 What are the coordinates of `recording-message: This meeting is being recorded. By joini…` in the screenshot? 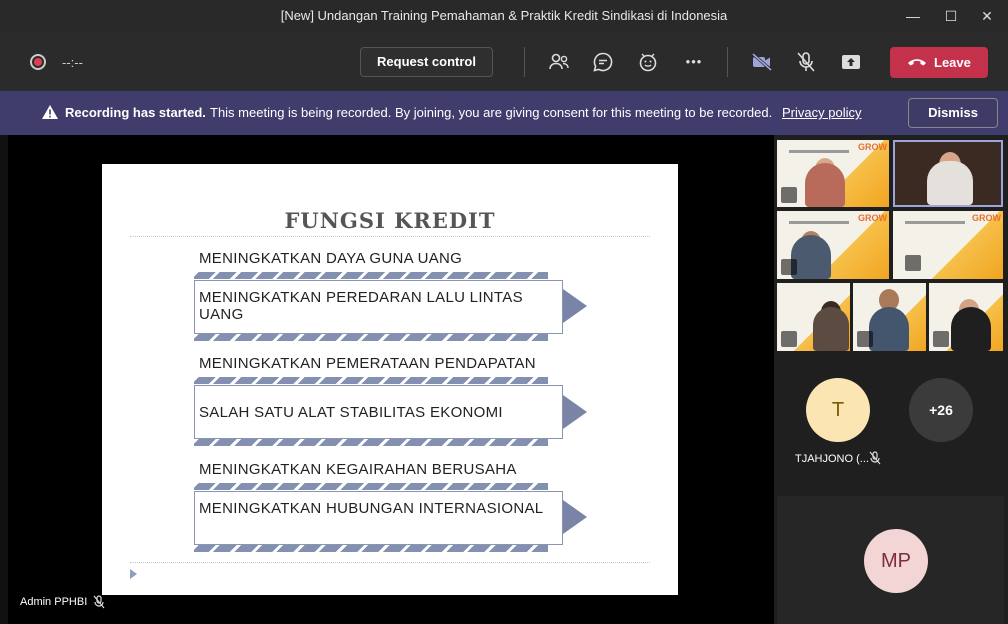 It's located at (491, 112).